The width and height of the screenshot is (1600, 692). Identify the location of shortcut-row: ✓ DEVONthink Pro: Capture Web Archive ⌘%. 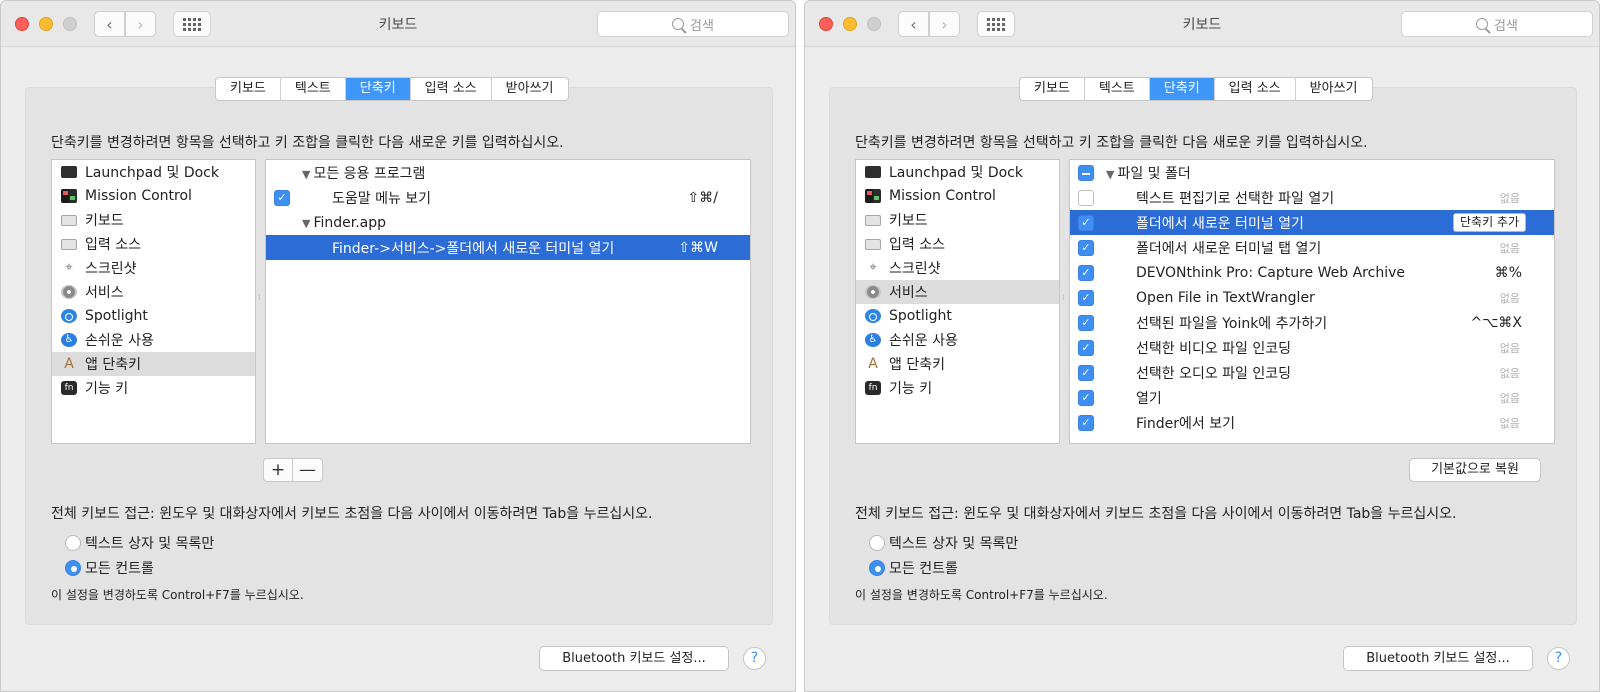
(1312, 272).